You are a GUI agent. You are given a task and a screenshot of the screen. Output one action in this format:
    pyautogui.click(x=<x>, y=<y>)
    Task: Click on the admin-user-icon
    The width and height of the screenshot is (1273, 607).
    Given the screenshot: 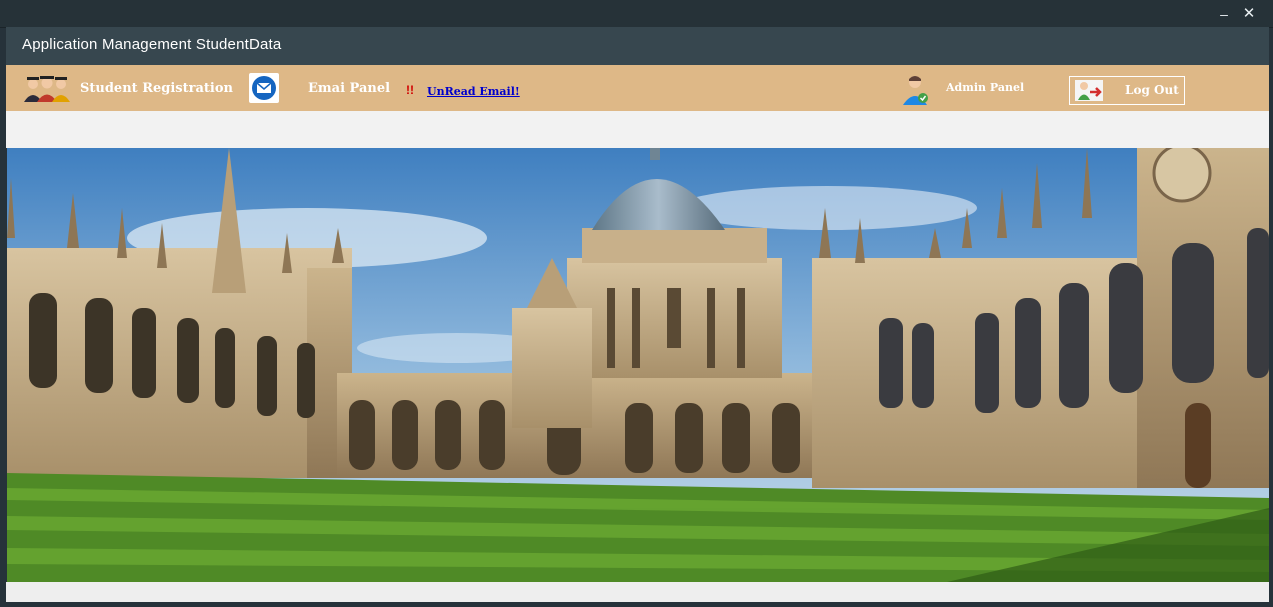 What is the action you would take?
    pyautogui.click(x=915, y=89)
    